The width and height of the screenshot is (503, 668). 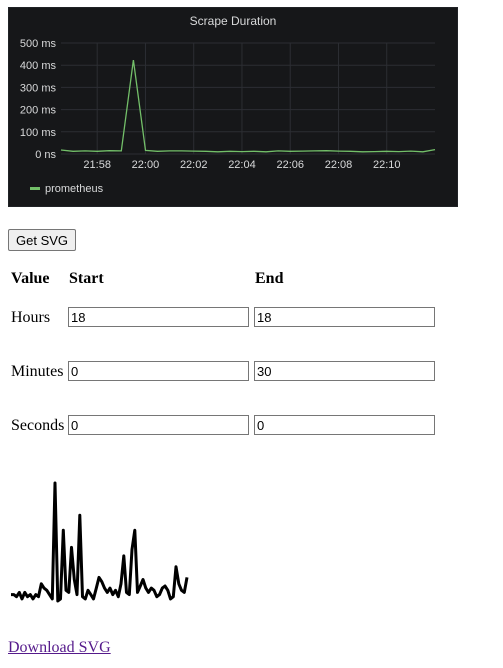 I want to click on header-value: Value, so click(x=30, y=278).